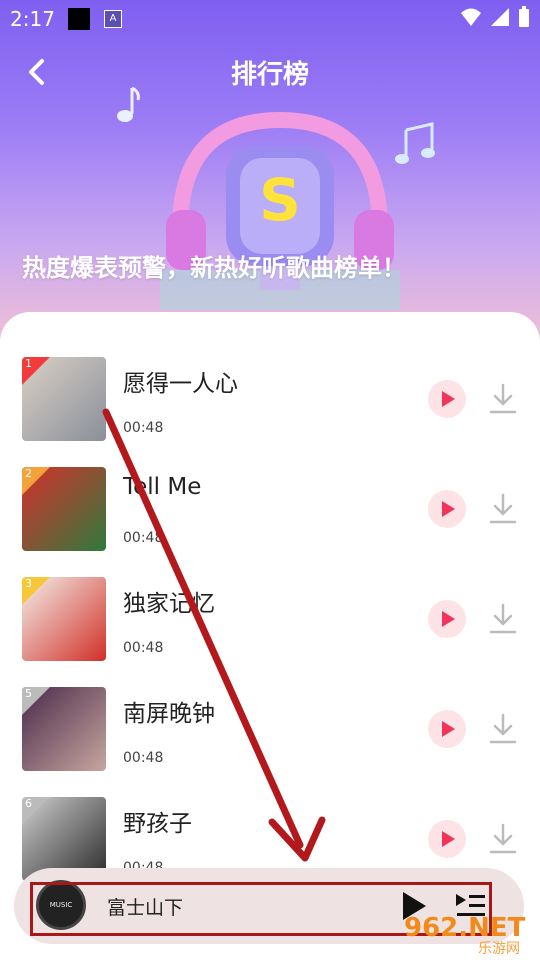 The height and width of the screenshot is (960, 540). I want to click on song-row: 3 独家记忆 00:48, so click(270, 596).